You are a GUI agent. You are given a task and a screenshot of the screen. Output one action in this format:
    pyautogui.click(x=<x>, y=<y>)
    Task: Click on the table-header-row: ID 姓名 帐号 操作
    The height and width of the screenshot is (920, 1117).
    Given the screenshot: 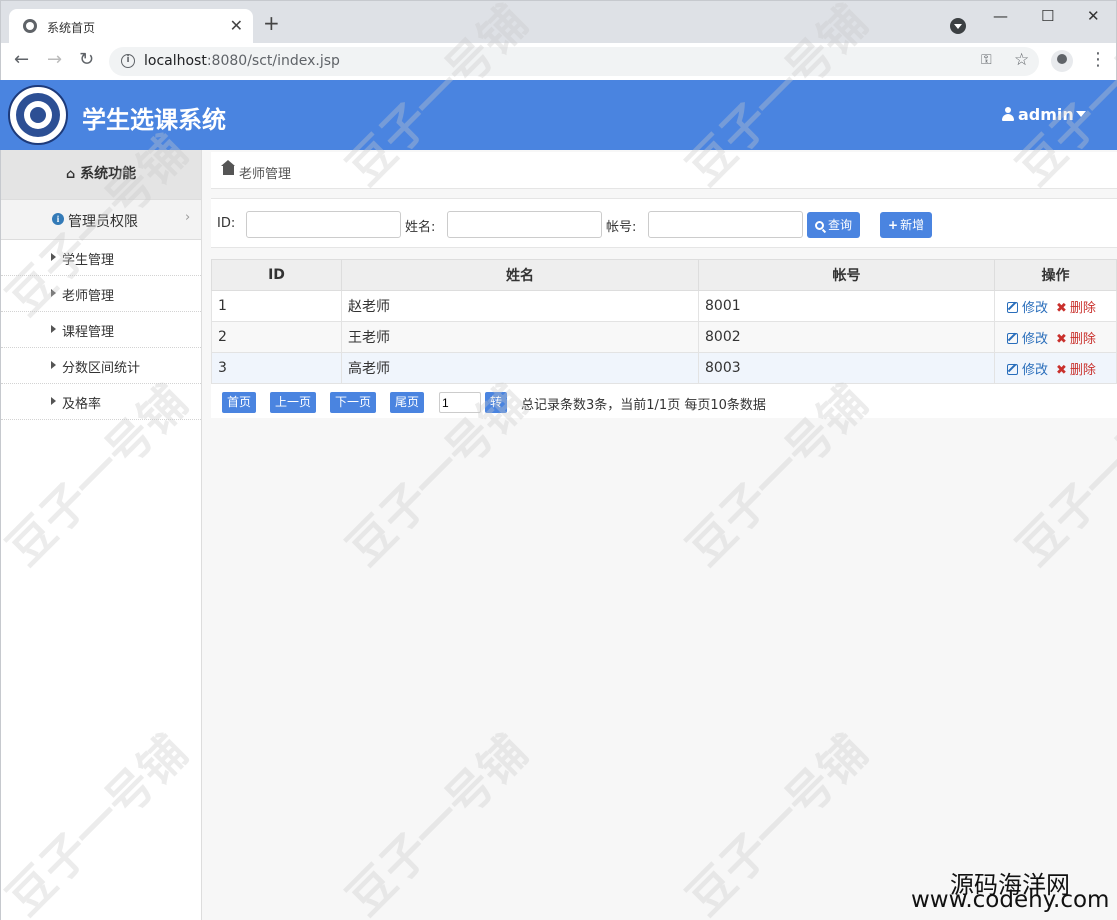 What is the action you would take?
    pyautogui.click(x=664, y=275)
    